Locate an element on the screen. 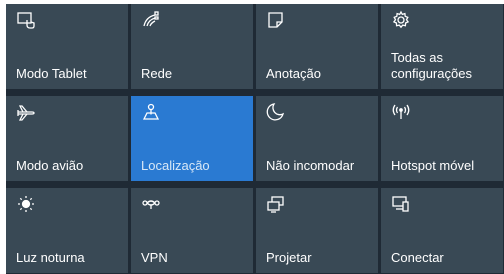 This screenshot has width=504, height=274. tile-label: Localização is located at coordinates (175, 165).